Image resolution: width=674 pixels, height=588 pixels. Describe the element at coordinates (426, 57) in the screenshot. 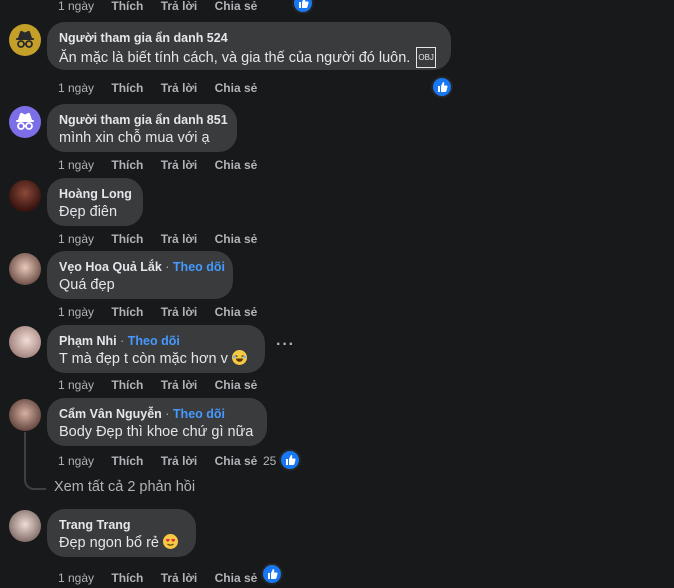

I see `obj-emoji-icon: OBJ` at that location.